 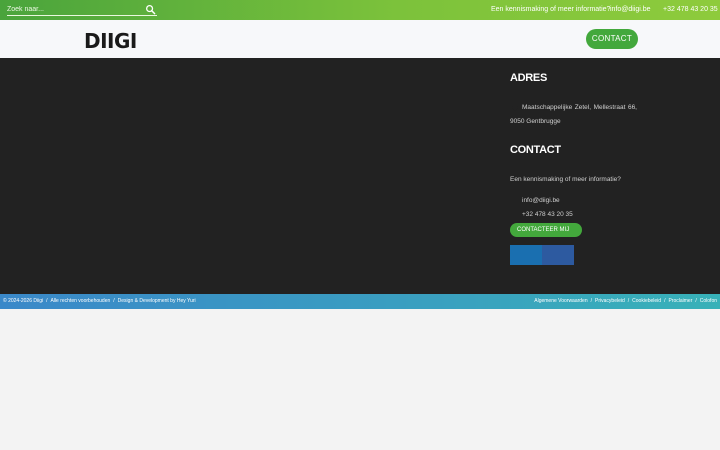 What do you see at coordinates (80, 301) in the screenshot?
I see `rights-text: Alle rechten voorbehouden` at bounding box center [80, 301].